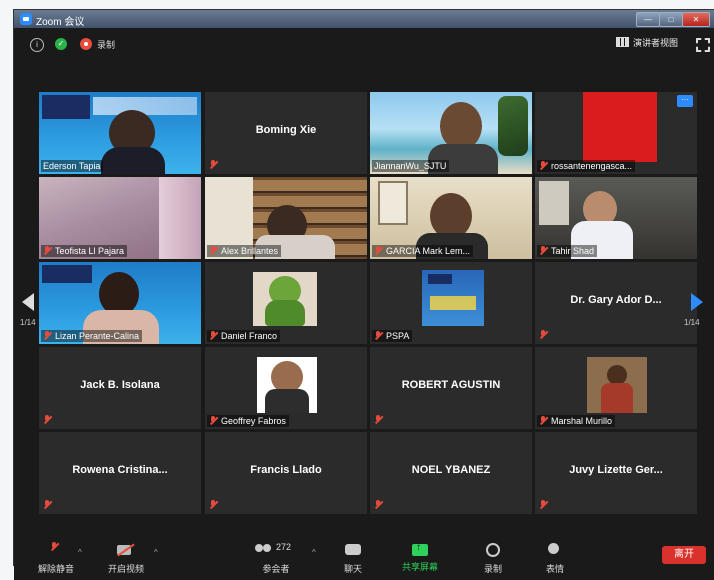 This screenshot has height=580, width=714. Describe the element at coordinates (28, 302) in the screenshot. I see `previous-page-arrow-icon` at that location.